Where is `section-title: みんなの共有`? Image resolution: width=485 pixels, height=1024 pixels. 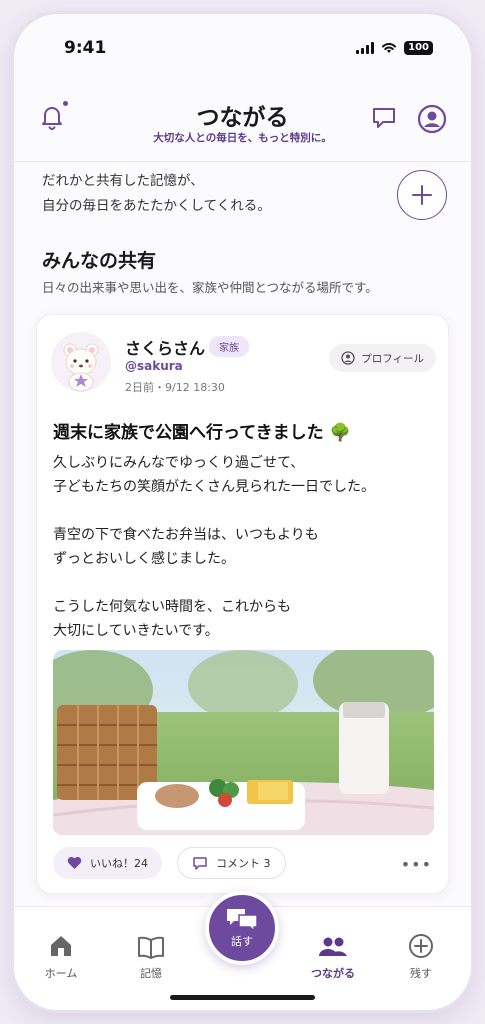 section-title: みんなの共有 is located at coordinates (99, 261).